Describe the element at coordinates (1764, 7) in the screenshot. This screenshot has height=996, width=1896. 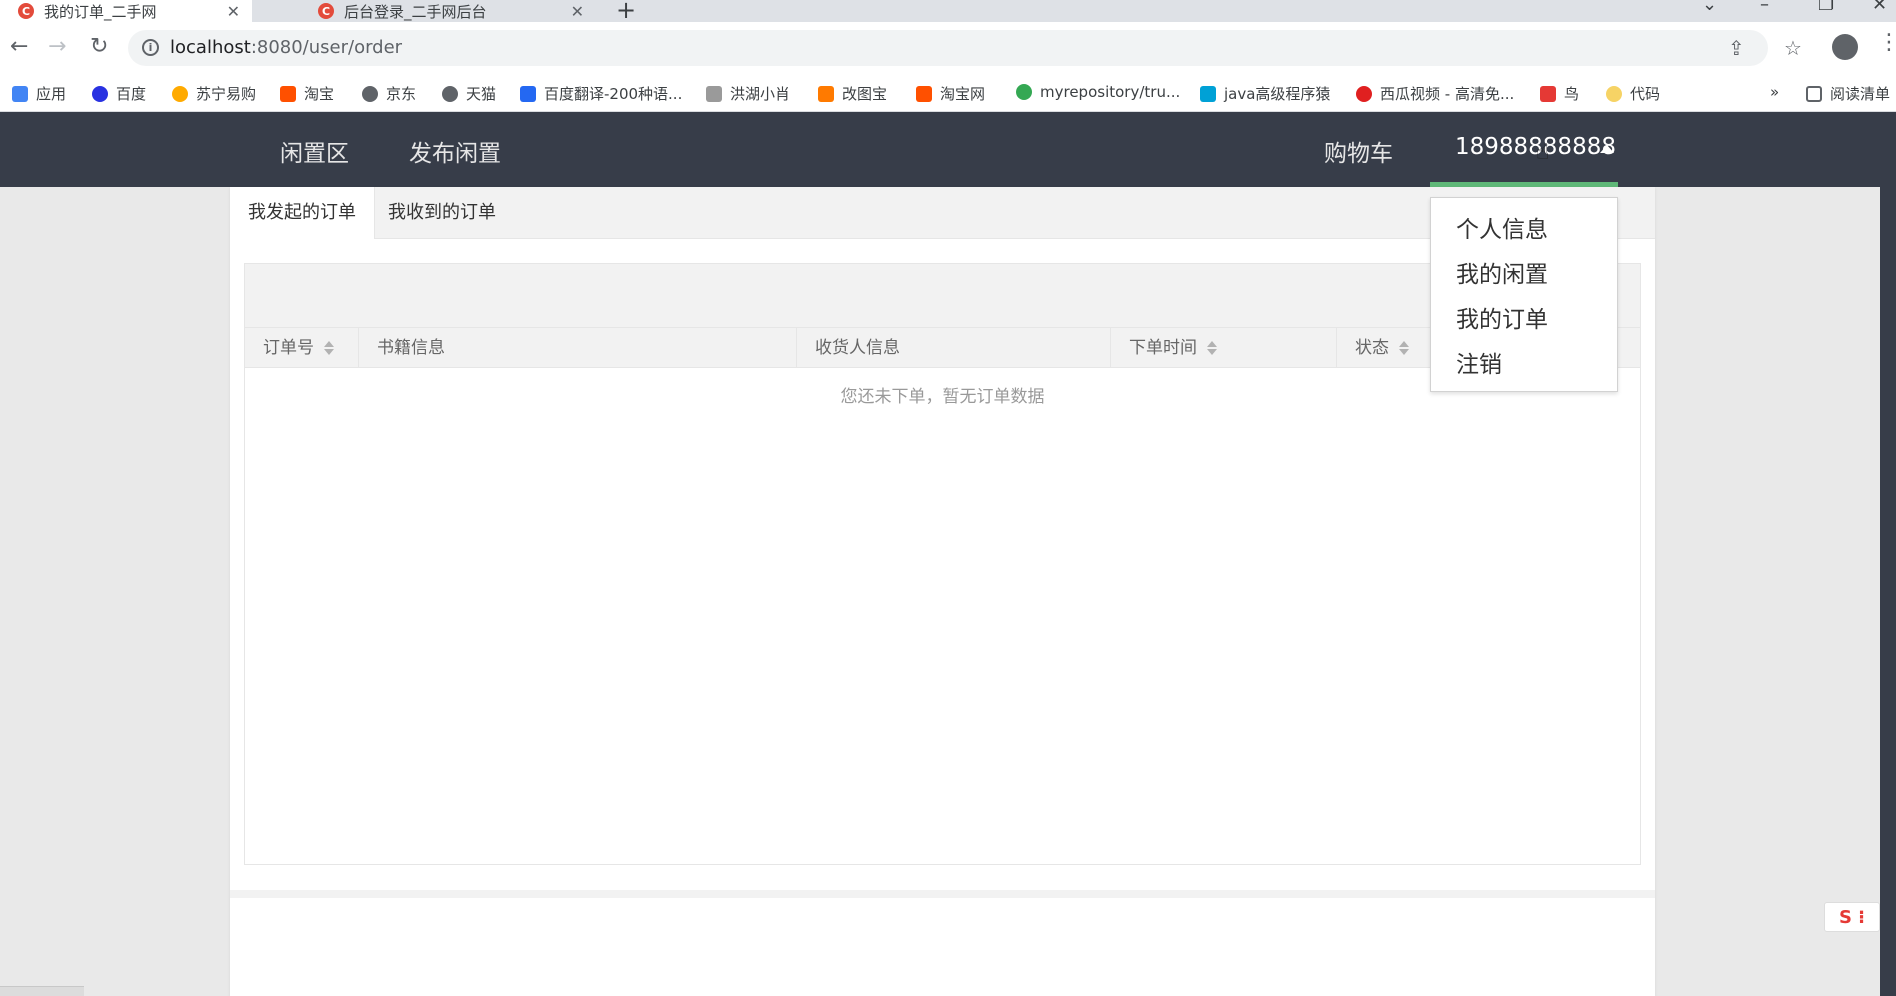
I see `minimize-icon: –` at that location.